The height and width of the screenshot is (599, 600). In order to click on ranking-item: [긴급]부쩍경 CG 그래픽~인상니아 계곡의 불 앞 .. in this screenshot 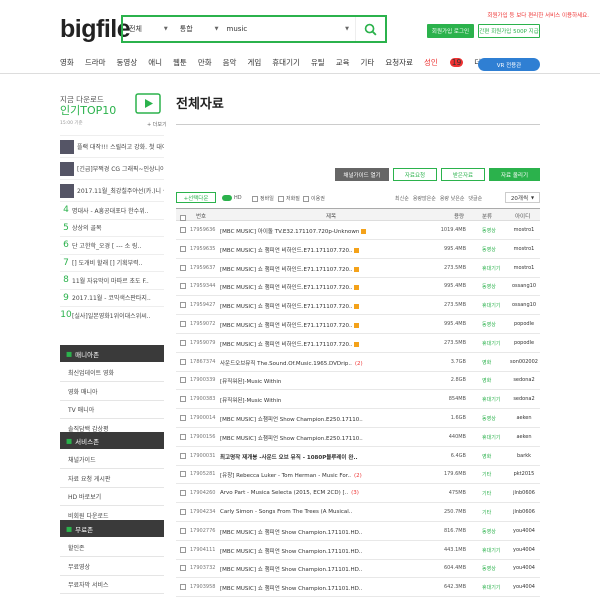, I will do `click(112, 168)`.